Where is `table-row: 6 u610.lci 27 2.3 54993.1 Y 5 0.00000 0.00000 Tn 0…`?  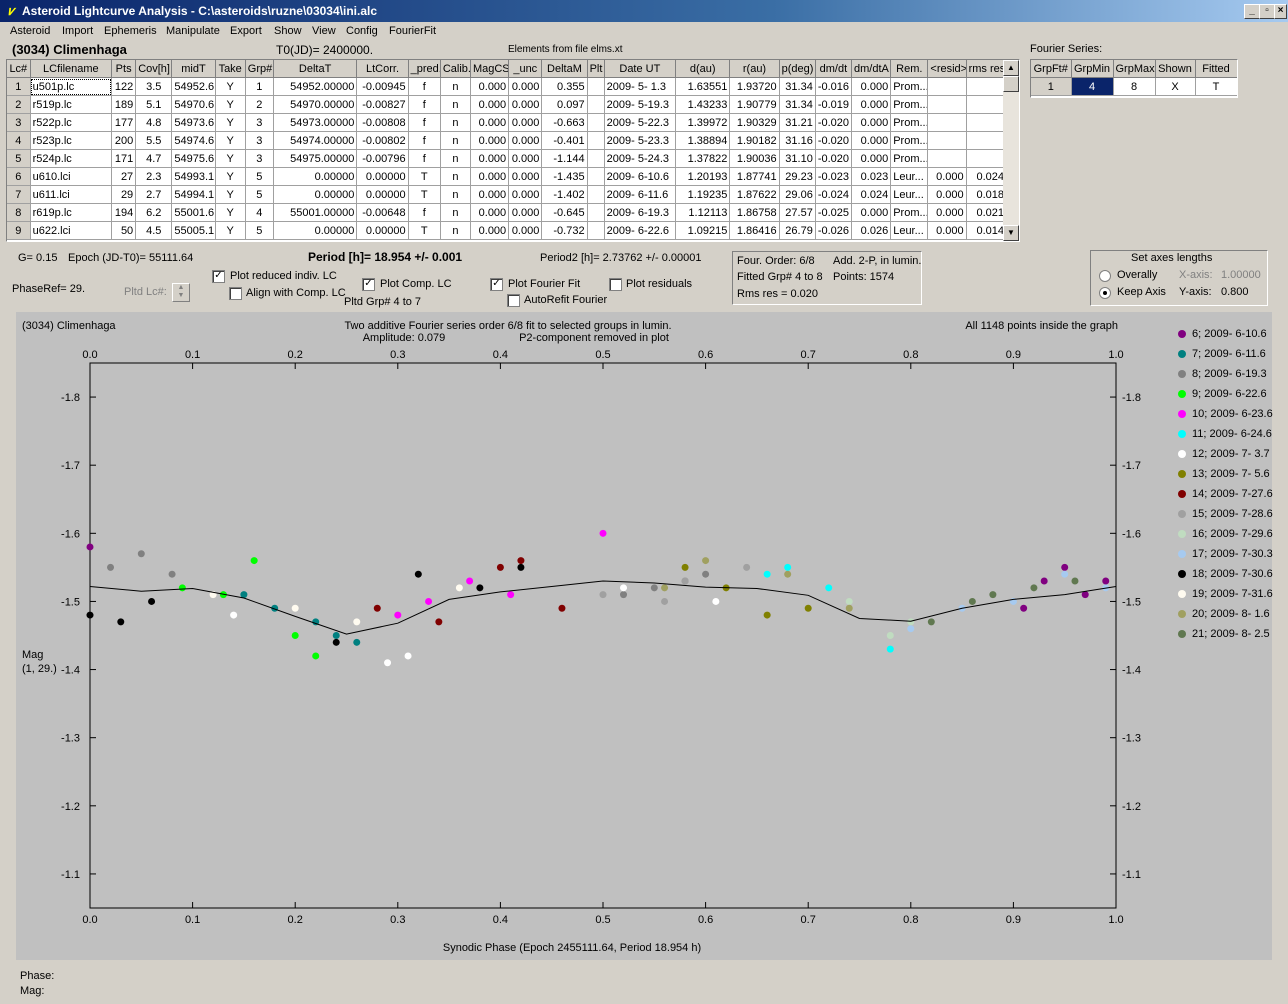 table-row: 6 u610.lci 27 2.3 54993.1 Y 5 0.00000 0.00000 Tn 0… is located at coordinates (507, 176).